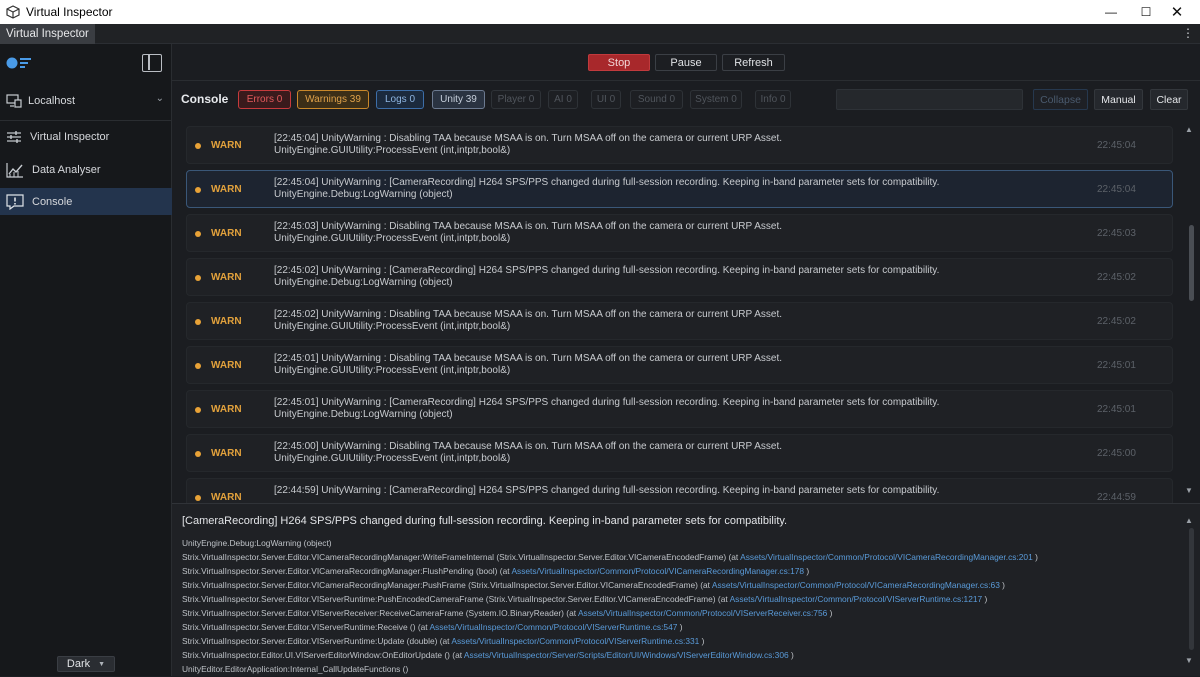 This screenshot has height=677, width=1200. Describe the element at coordinates (52, 201) in the screenshot. I see `sidebar-item-label: Console` at that location.